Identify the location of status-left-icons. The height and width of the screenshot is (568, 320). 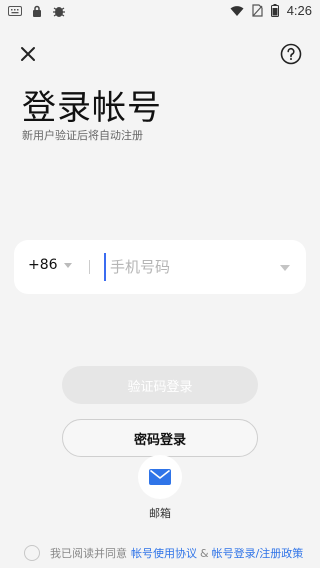
(37, 11).